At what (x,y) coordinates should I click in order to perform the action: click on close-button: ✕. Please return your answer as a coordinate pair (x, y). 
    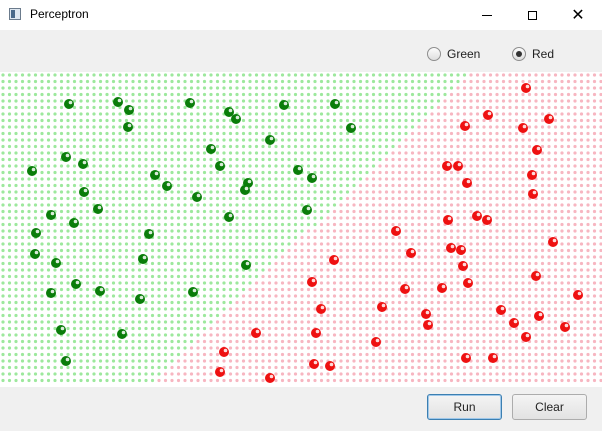
    Looking at the image, I should click on (578, 15).